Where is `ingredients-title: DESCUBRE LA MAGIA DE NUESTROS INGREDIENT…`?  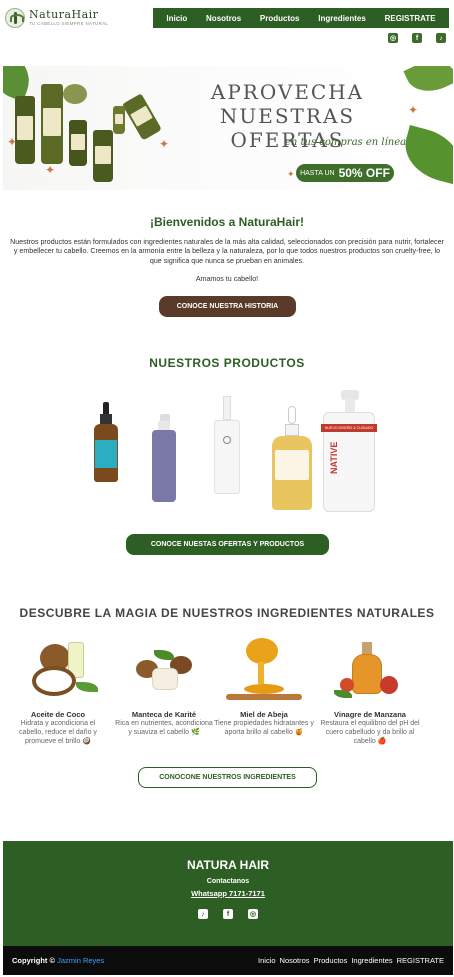
ingredients-title: DESCUBRE LA MAGIA DE NUESTROS INGREDIENT… is located at coordinates (227, 613).